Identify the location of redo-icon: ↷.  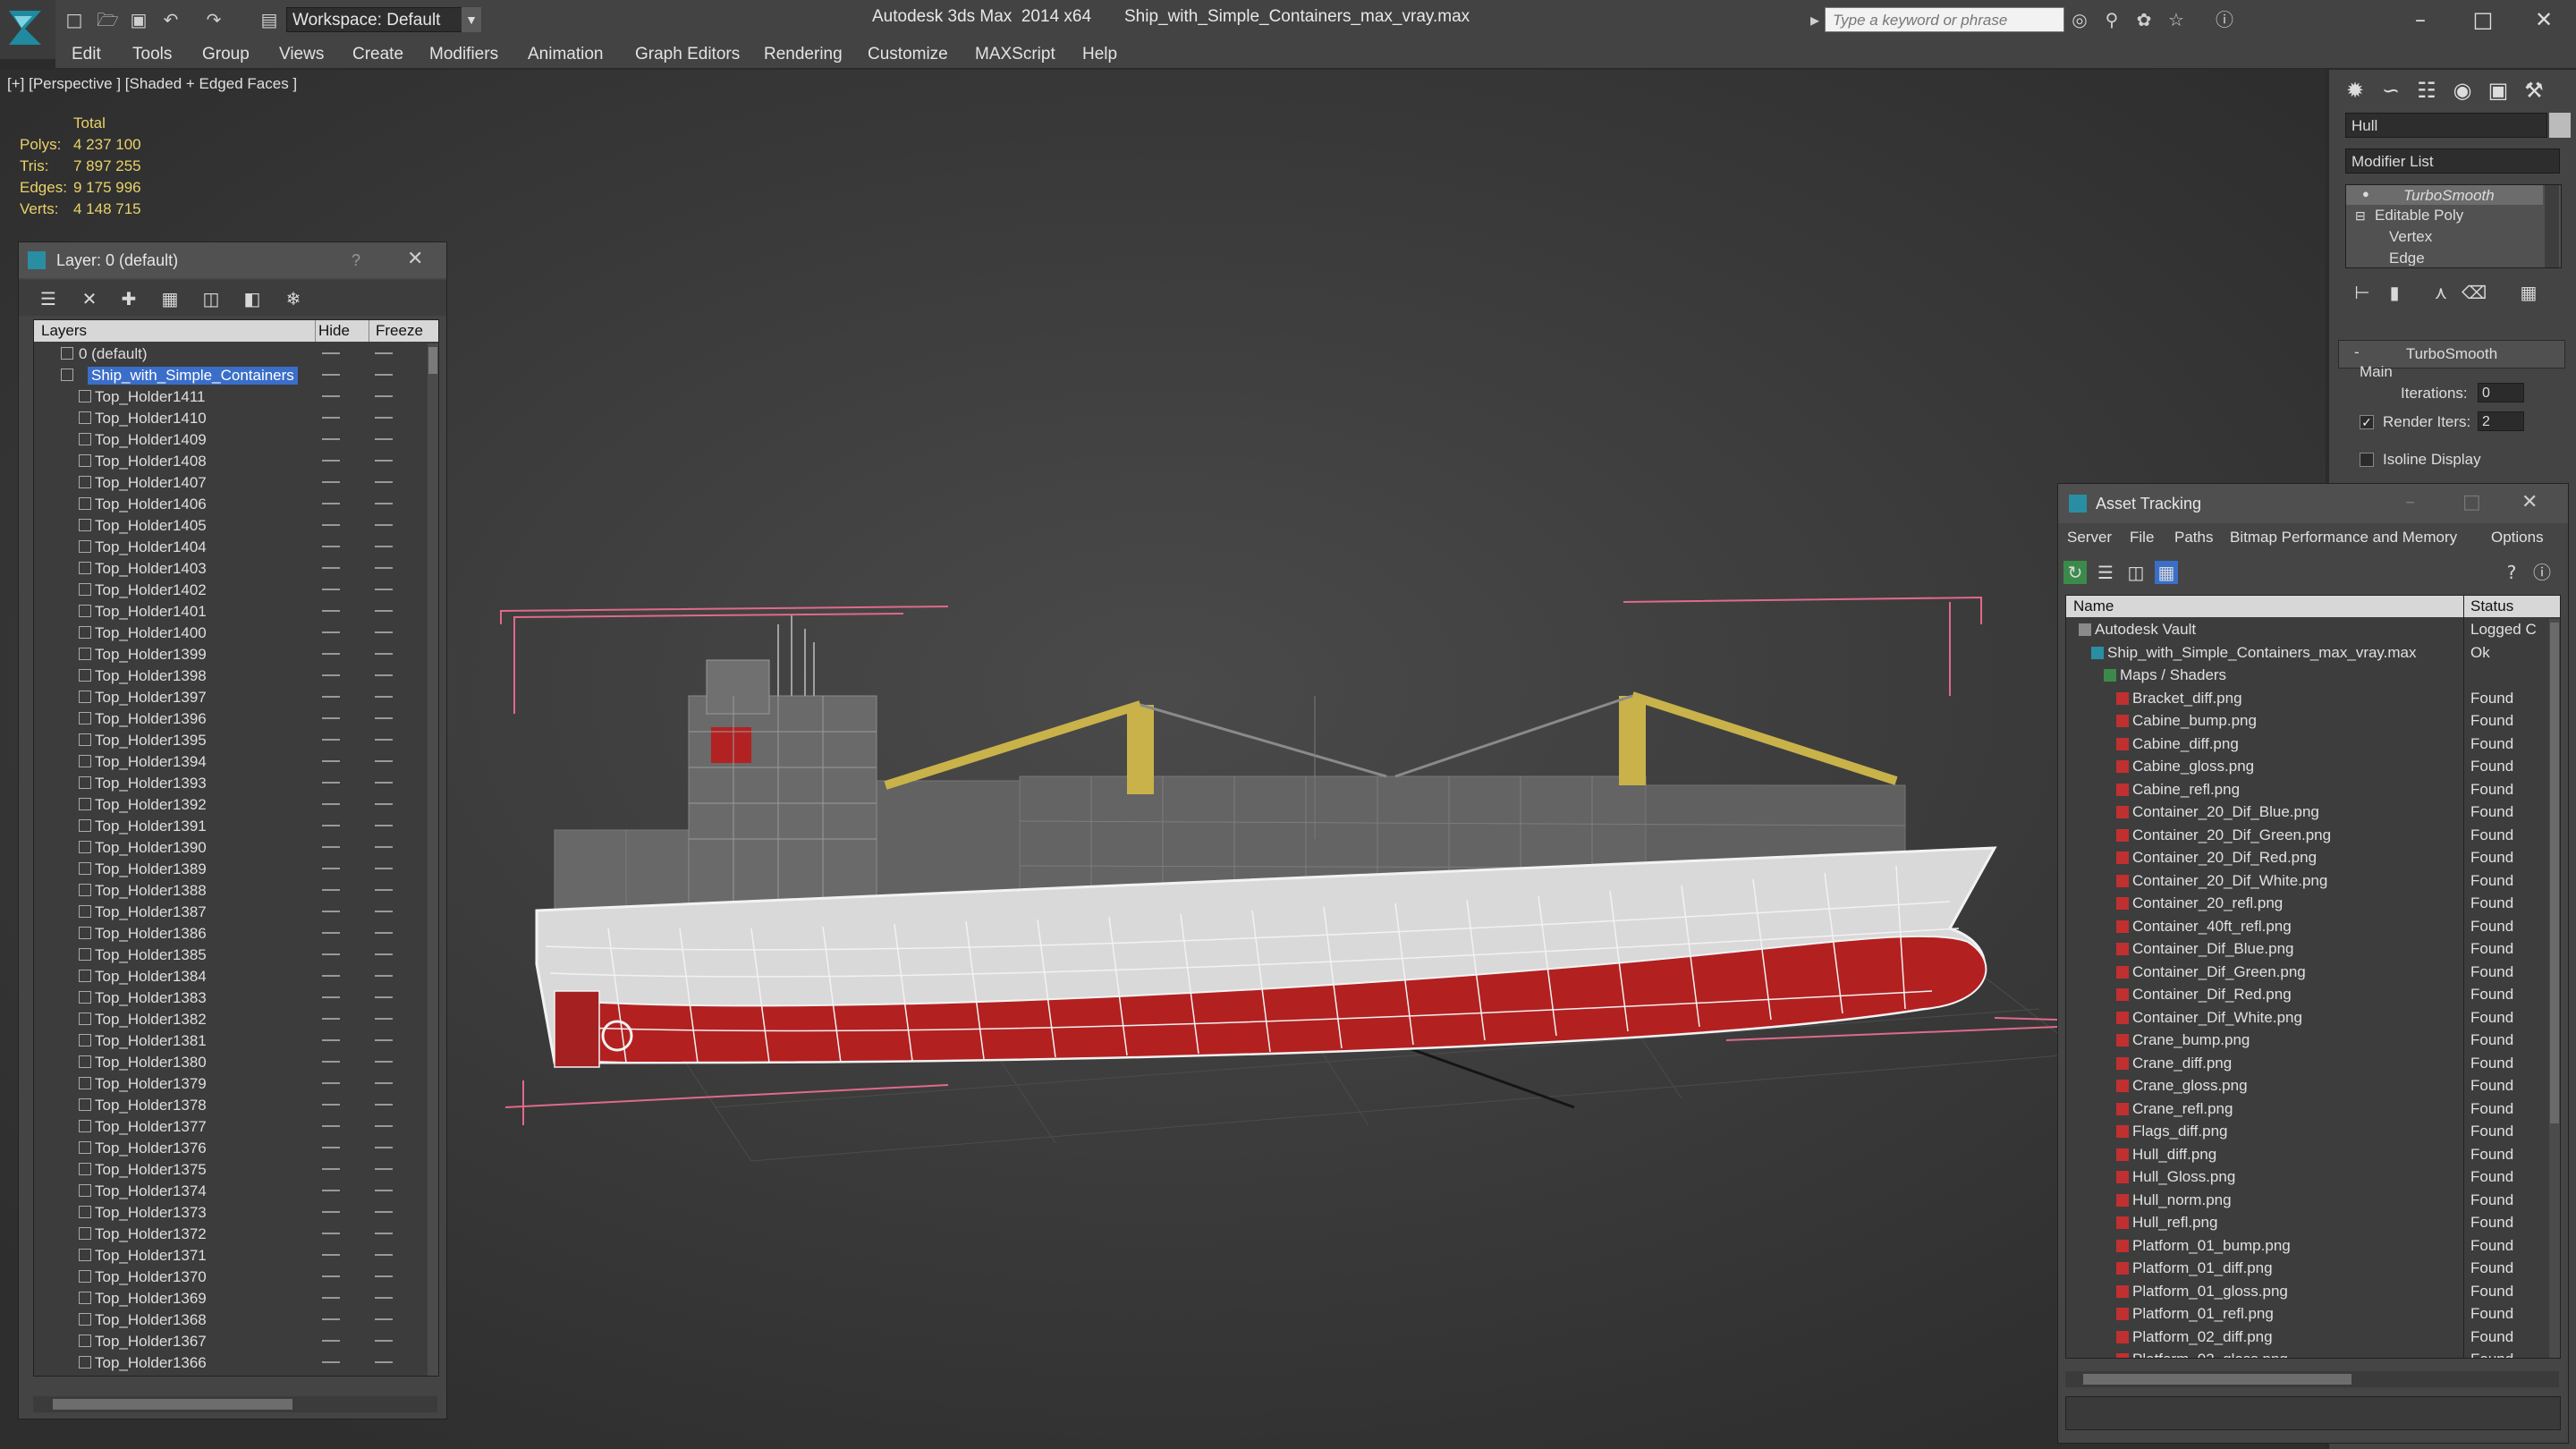
(214, 20).